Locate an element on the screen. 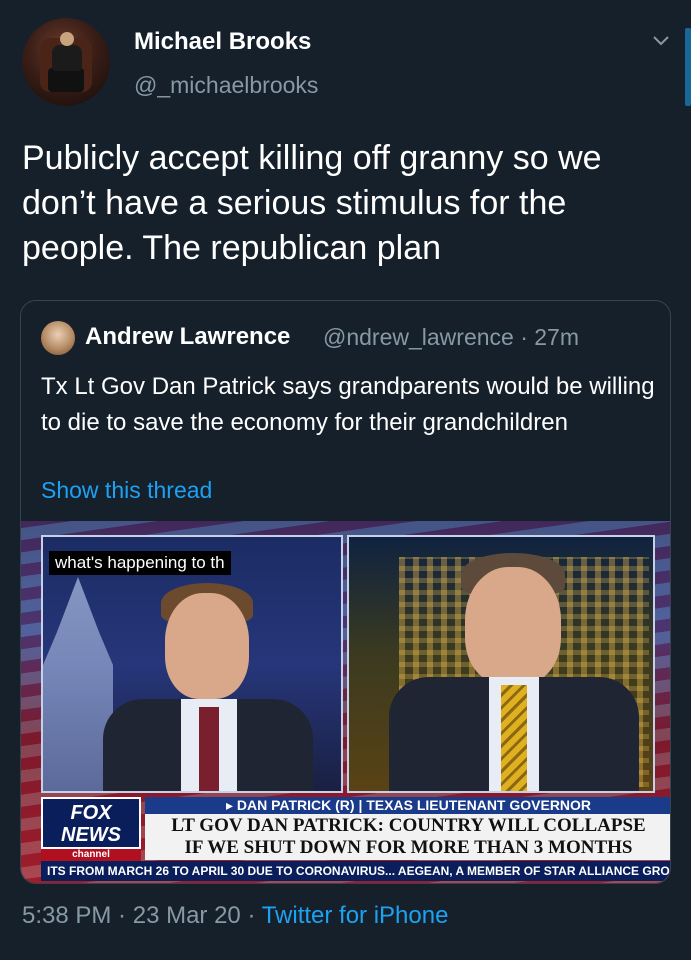  author-handle: @_michaelbrooks is located at coordinates (226, 85).